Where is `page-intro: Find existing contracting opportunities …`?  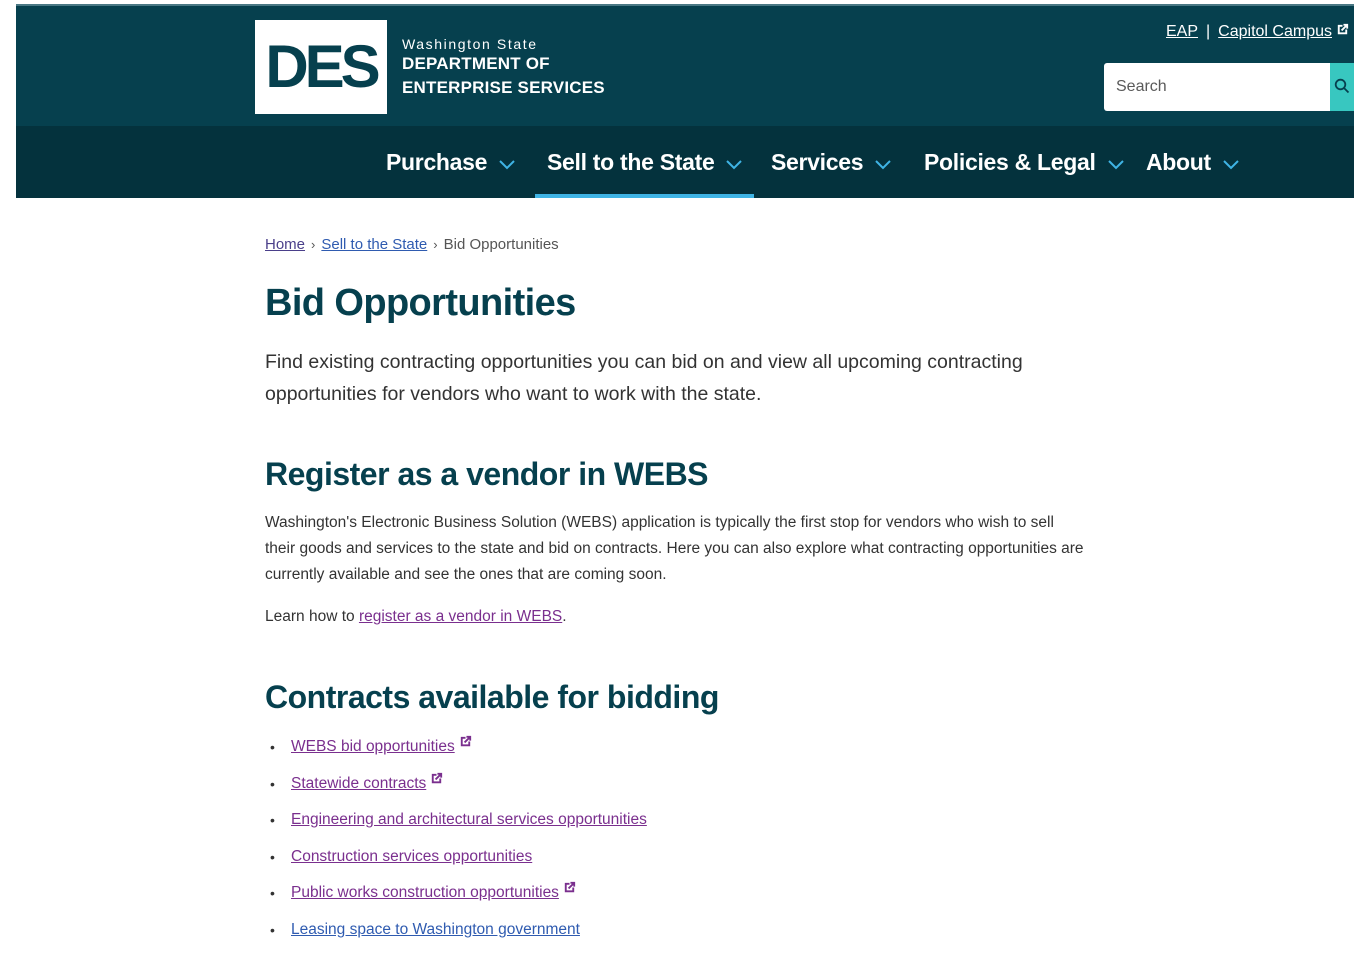 page-intro: Find existing contracting opportunities … is located at coordinates (645, 378).